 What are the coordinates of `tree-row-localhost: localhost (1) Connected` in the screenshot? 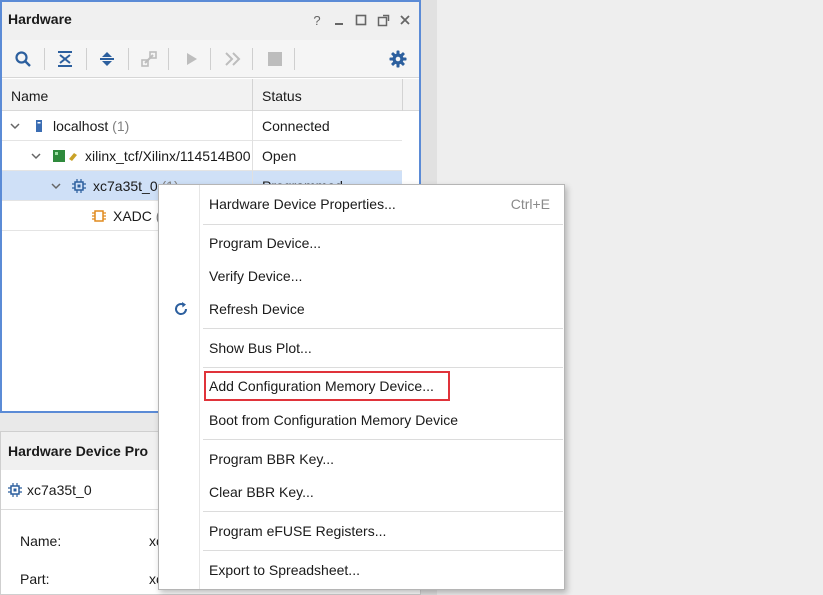 It's located at (202, 126).